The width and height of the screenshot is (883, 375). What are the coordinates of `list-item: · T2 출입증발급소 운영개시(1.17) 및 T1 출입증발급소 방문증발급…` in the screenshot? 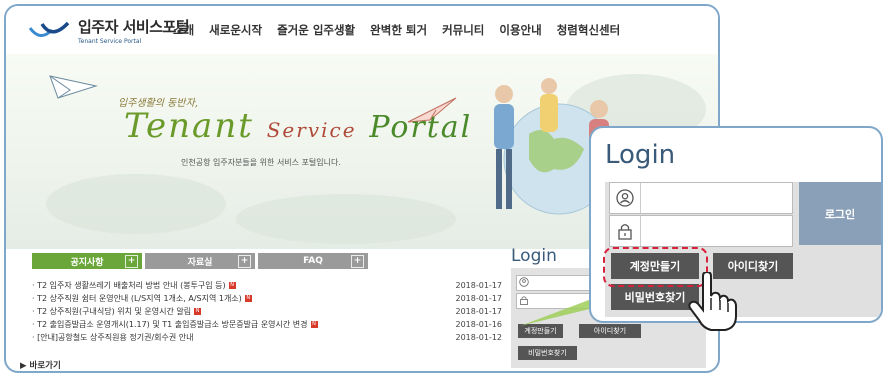 It's located at (267, 324).